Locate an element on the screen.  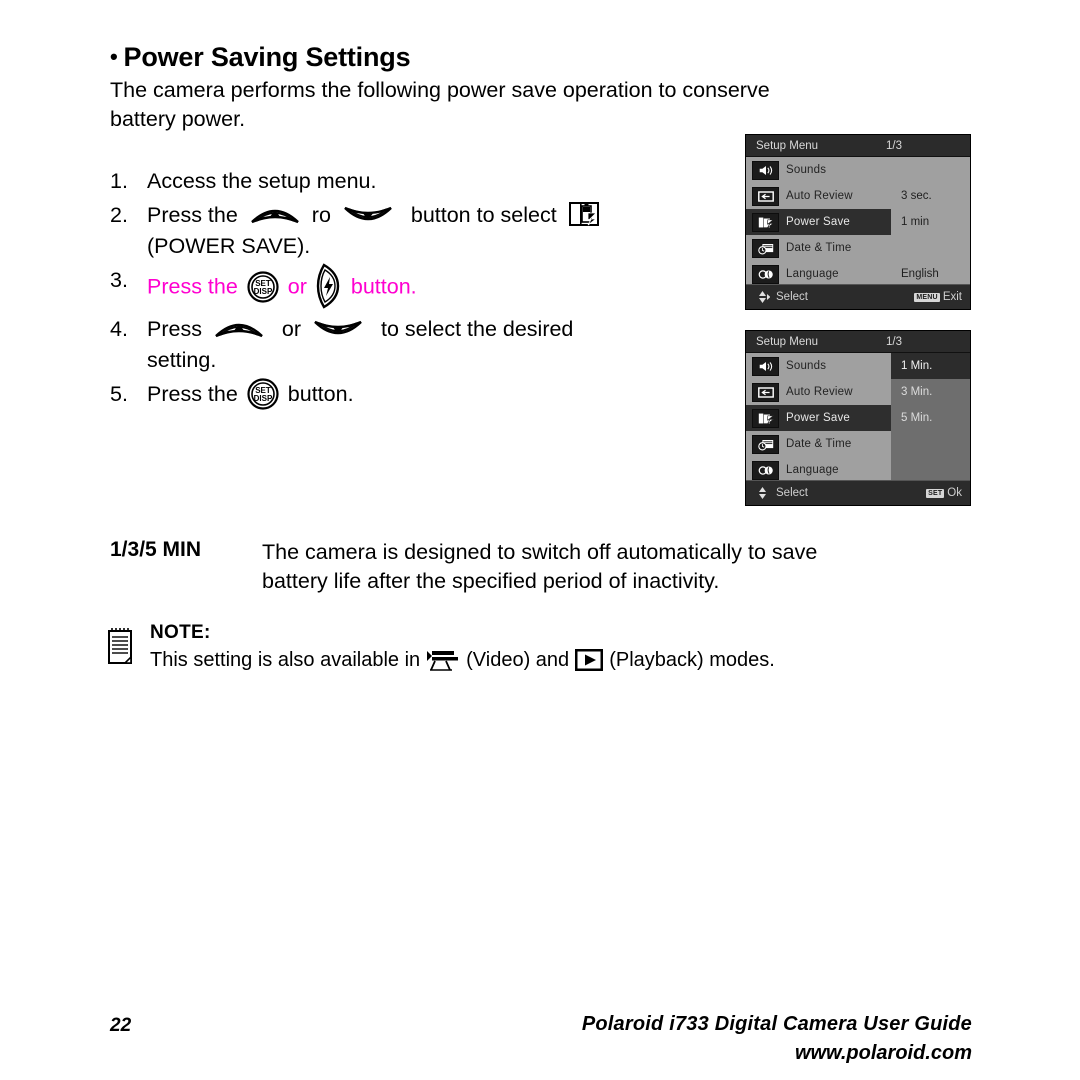
lcd1-row-power-save: Power Save is located at coordinates (818, 222).